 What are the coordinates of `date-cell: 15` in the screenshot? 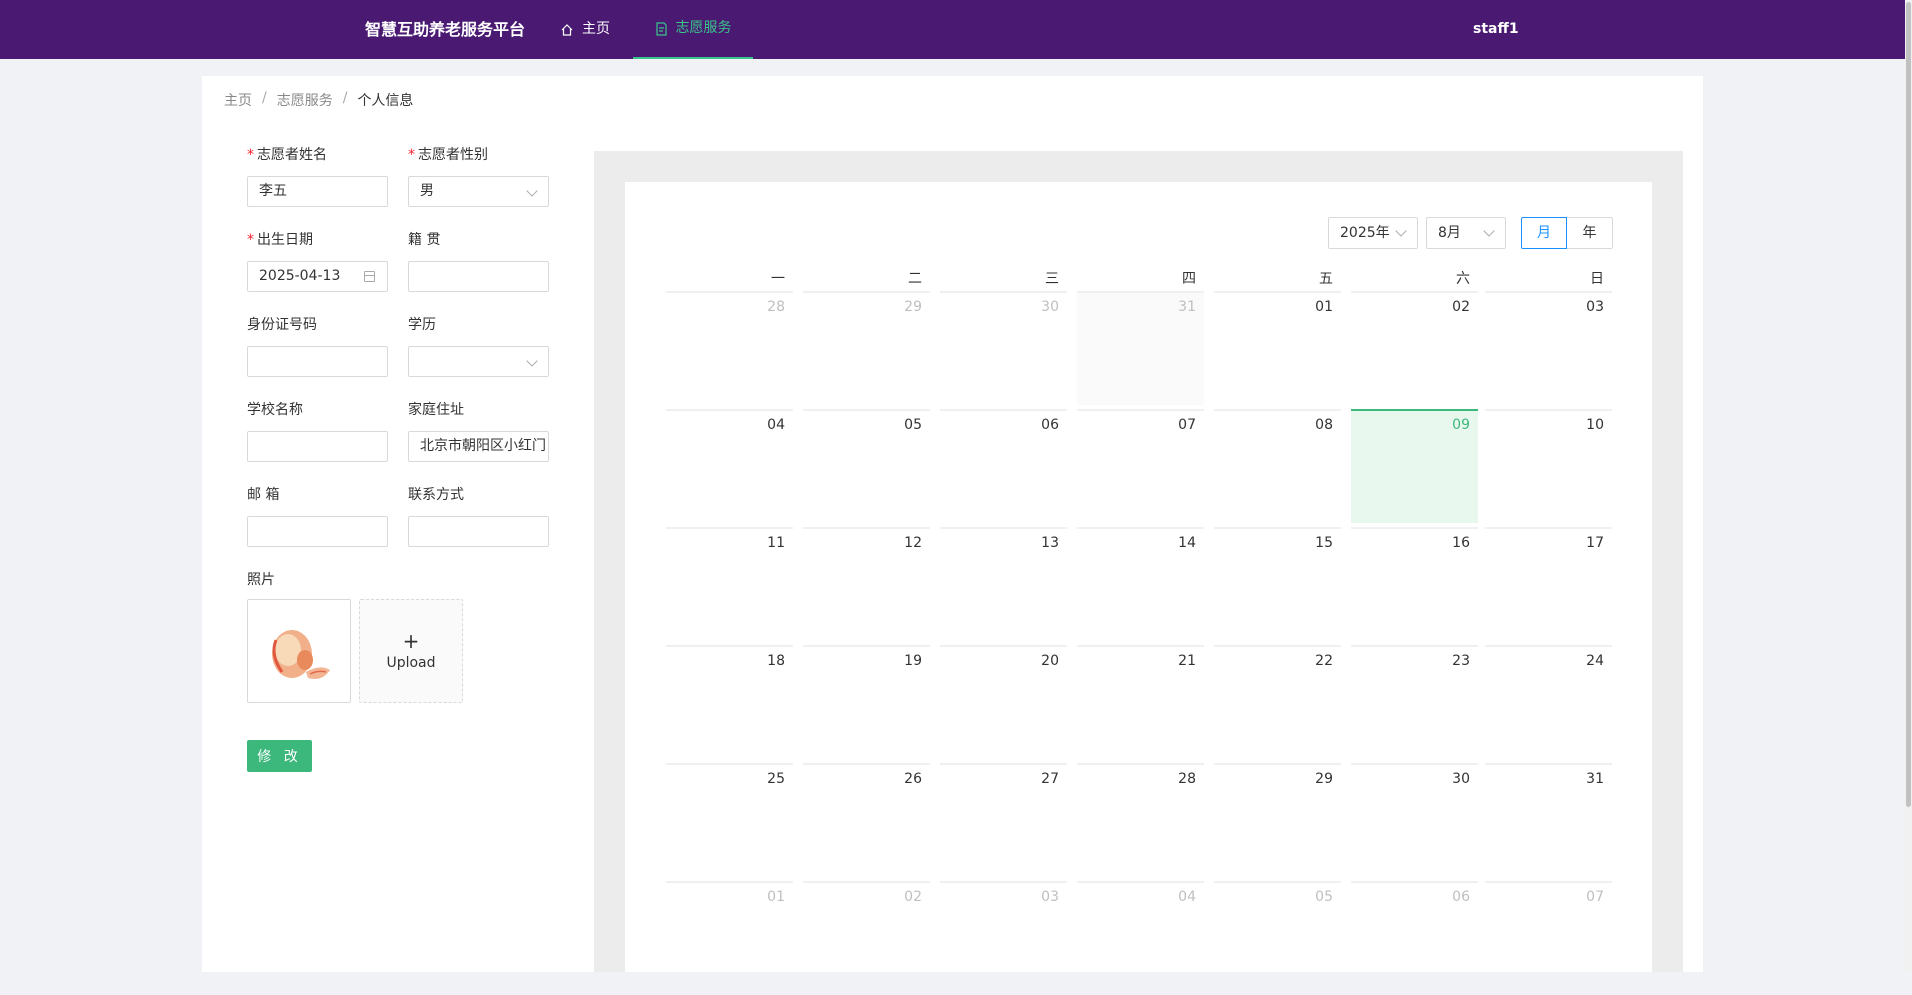 It's located at (1277, 584).